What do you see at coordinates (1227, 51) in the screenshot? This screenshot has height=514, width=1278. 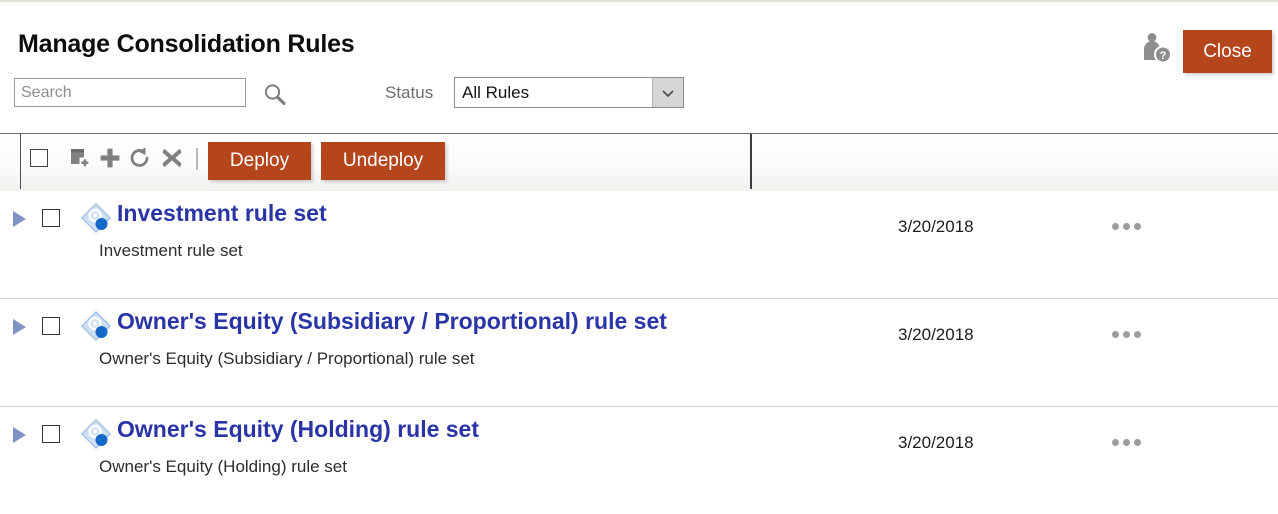 I see `close-button: Close` at bounding box center [1227, 51].